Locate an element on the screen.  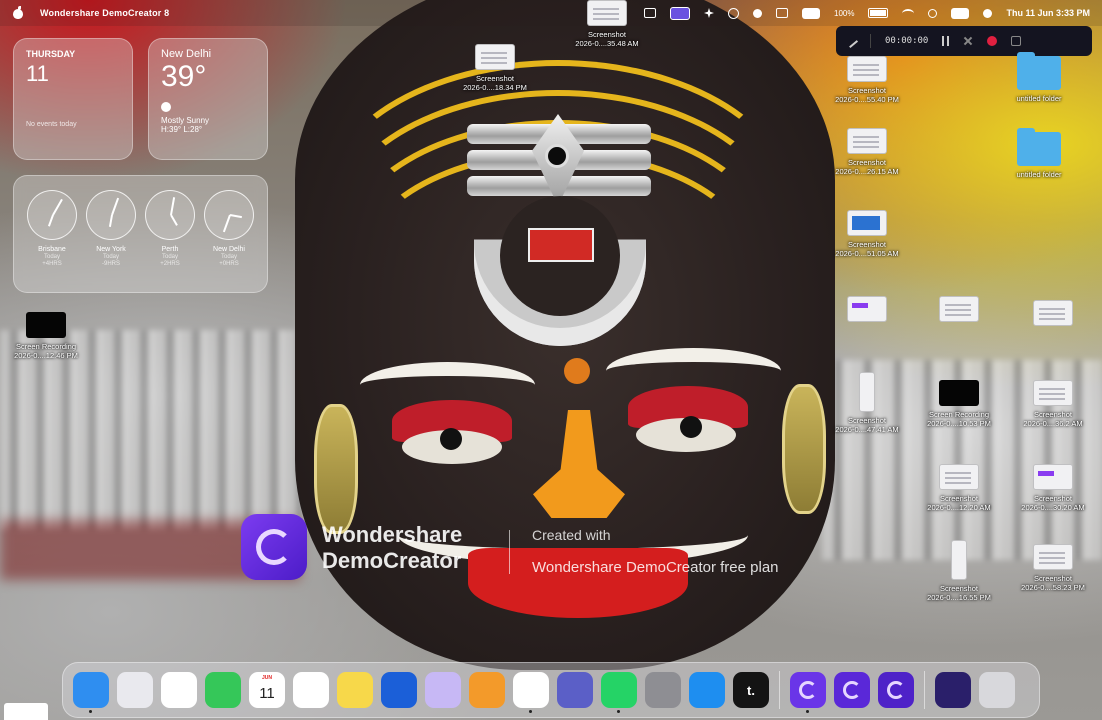
calendar-icon: JUN 11 is located at coordinates (267, 690).